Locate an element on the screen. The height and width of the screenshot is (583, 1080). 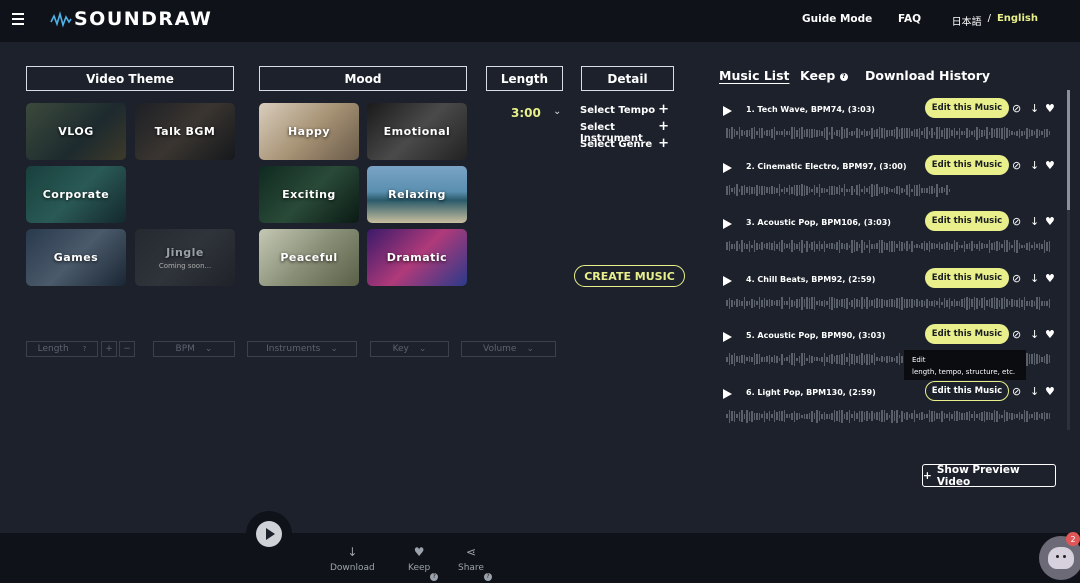
theme-tile-corporate: Corporate is located at coordinates (76, 194).